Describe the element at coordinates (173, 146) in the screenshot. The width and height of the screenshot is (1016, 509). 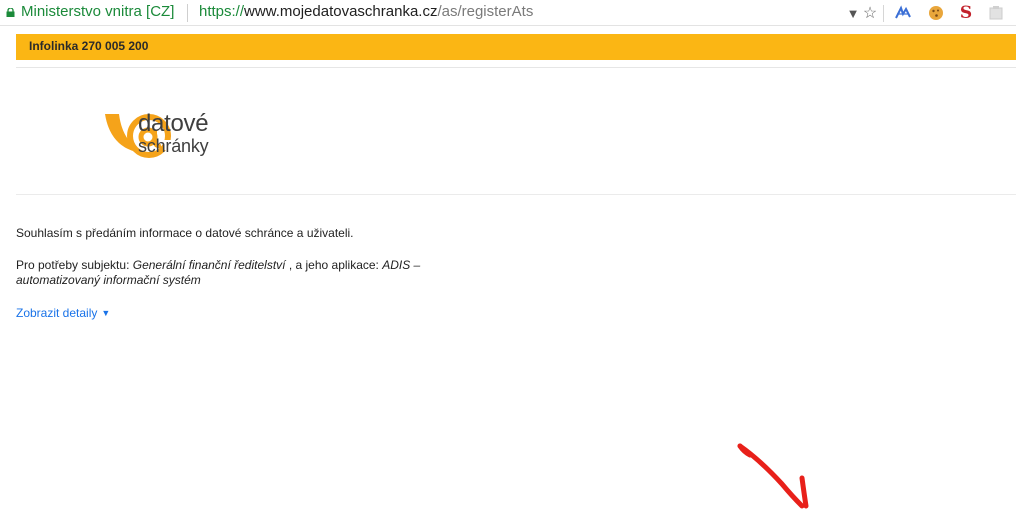
I see `logo-text-schranky: schránky` at that location.